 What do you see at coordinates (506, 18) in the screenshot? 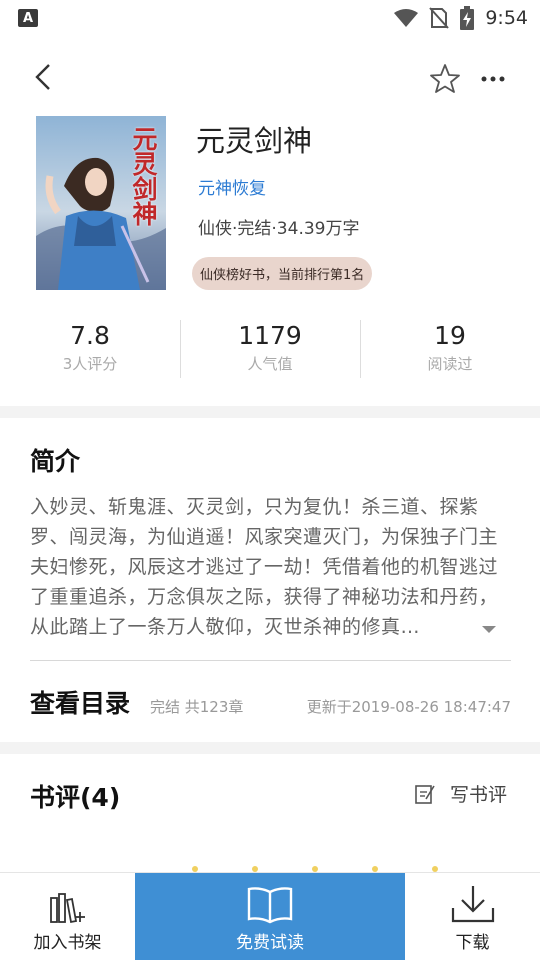
I see `status-time: 9:54` at bounding box center [506, 18].